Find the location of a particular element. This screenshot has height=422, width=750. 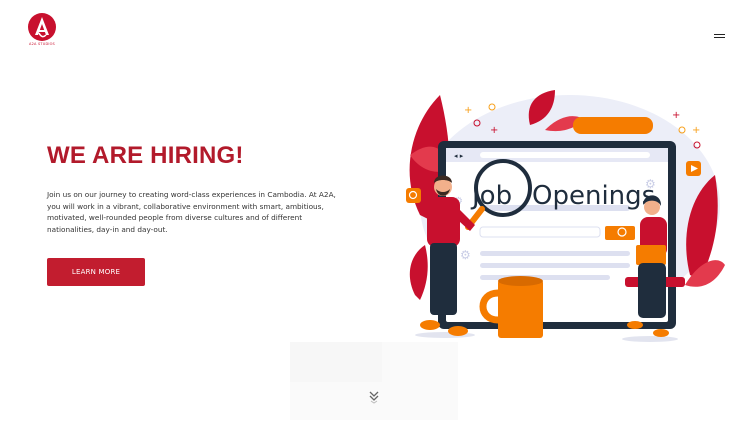

search-icon is located at coordinates (413, 195).